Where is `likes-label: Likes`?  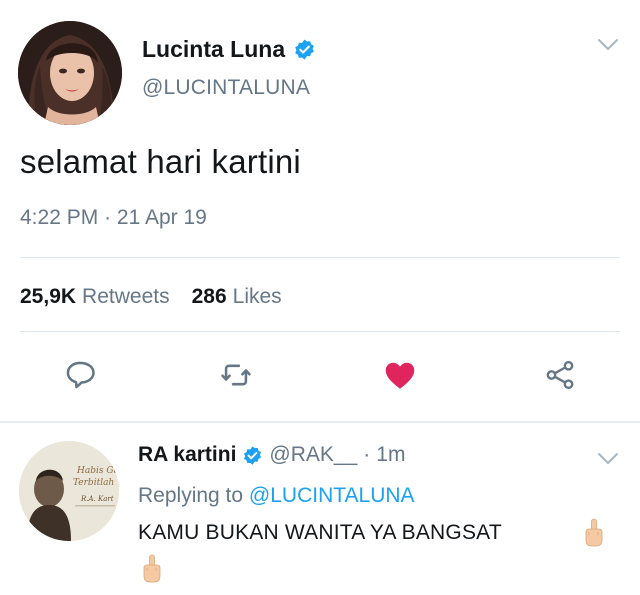
likes-label: Likes is located at coordinates (257, 296).